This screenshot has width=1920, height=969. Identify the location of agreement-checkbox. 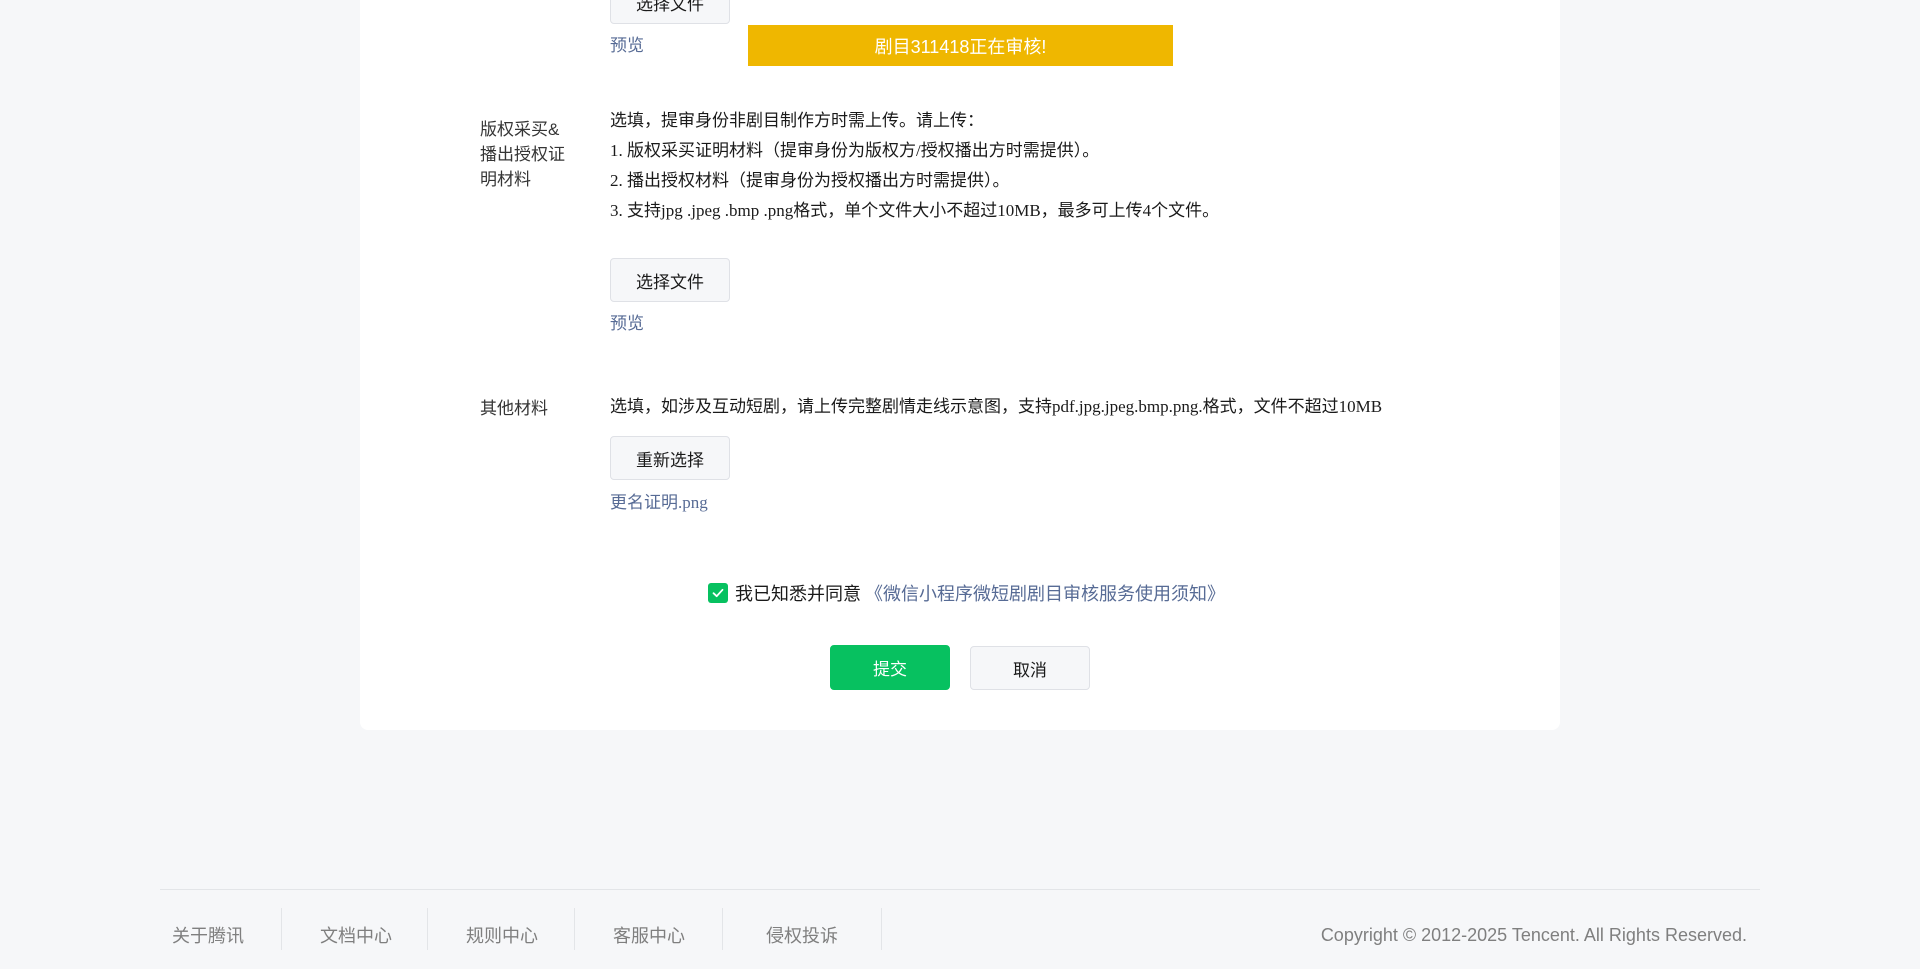
(718, 593).